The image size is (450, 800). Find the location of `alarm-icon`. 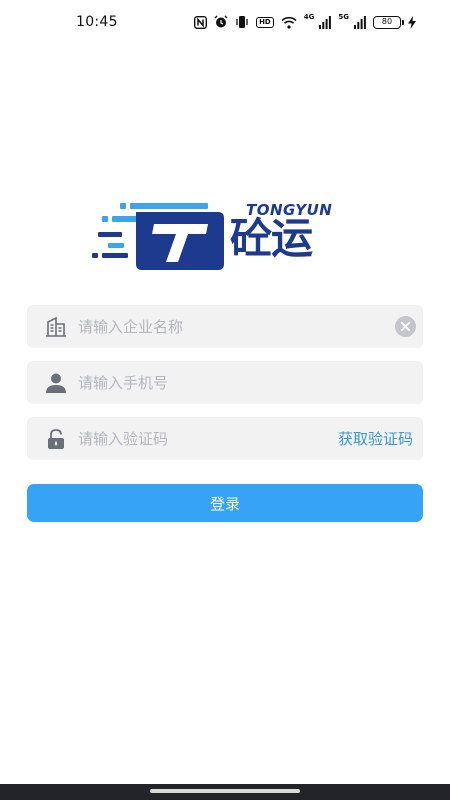

alarm-icon is located at coordinates (221, 22).